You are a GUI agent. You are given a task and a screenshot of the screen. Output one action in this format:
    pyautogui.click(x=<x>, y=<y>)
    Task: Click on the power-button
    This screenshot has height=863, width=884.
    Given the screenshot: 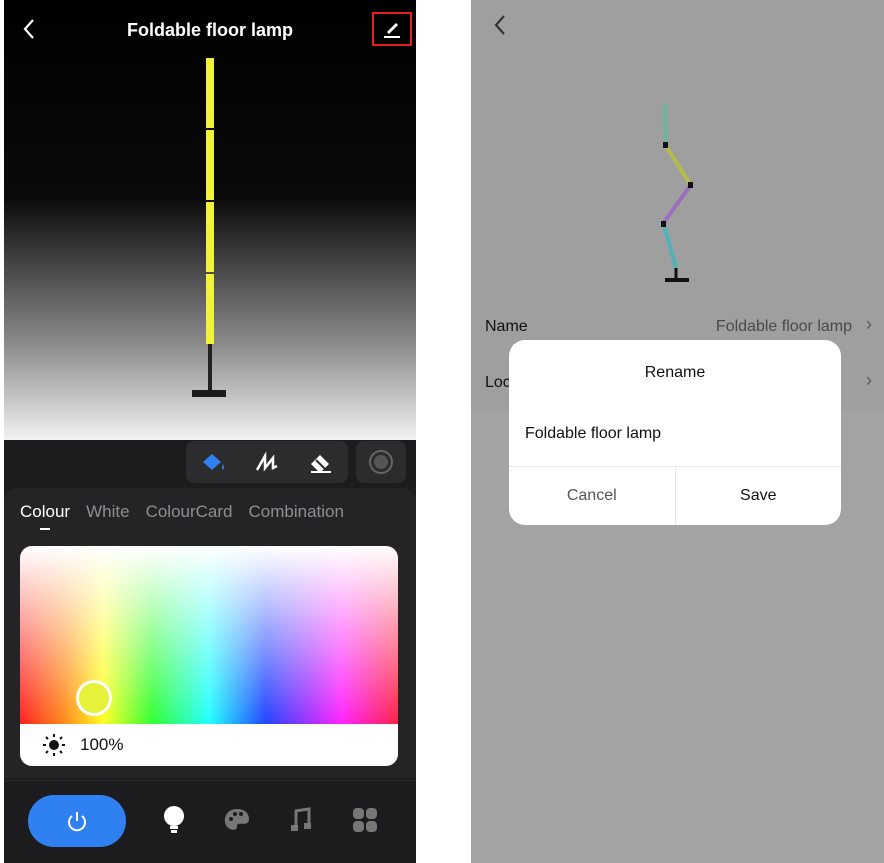 What is the action you would take?
    pyautogui.click(x=77, y=821)
    